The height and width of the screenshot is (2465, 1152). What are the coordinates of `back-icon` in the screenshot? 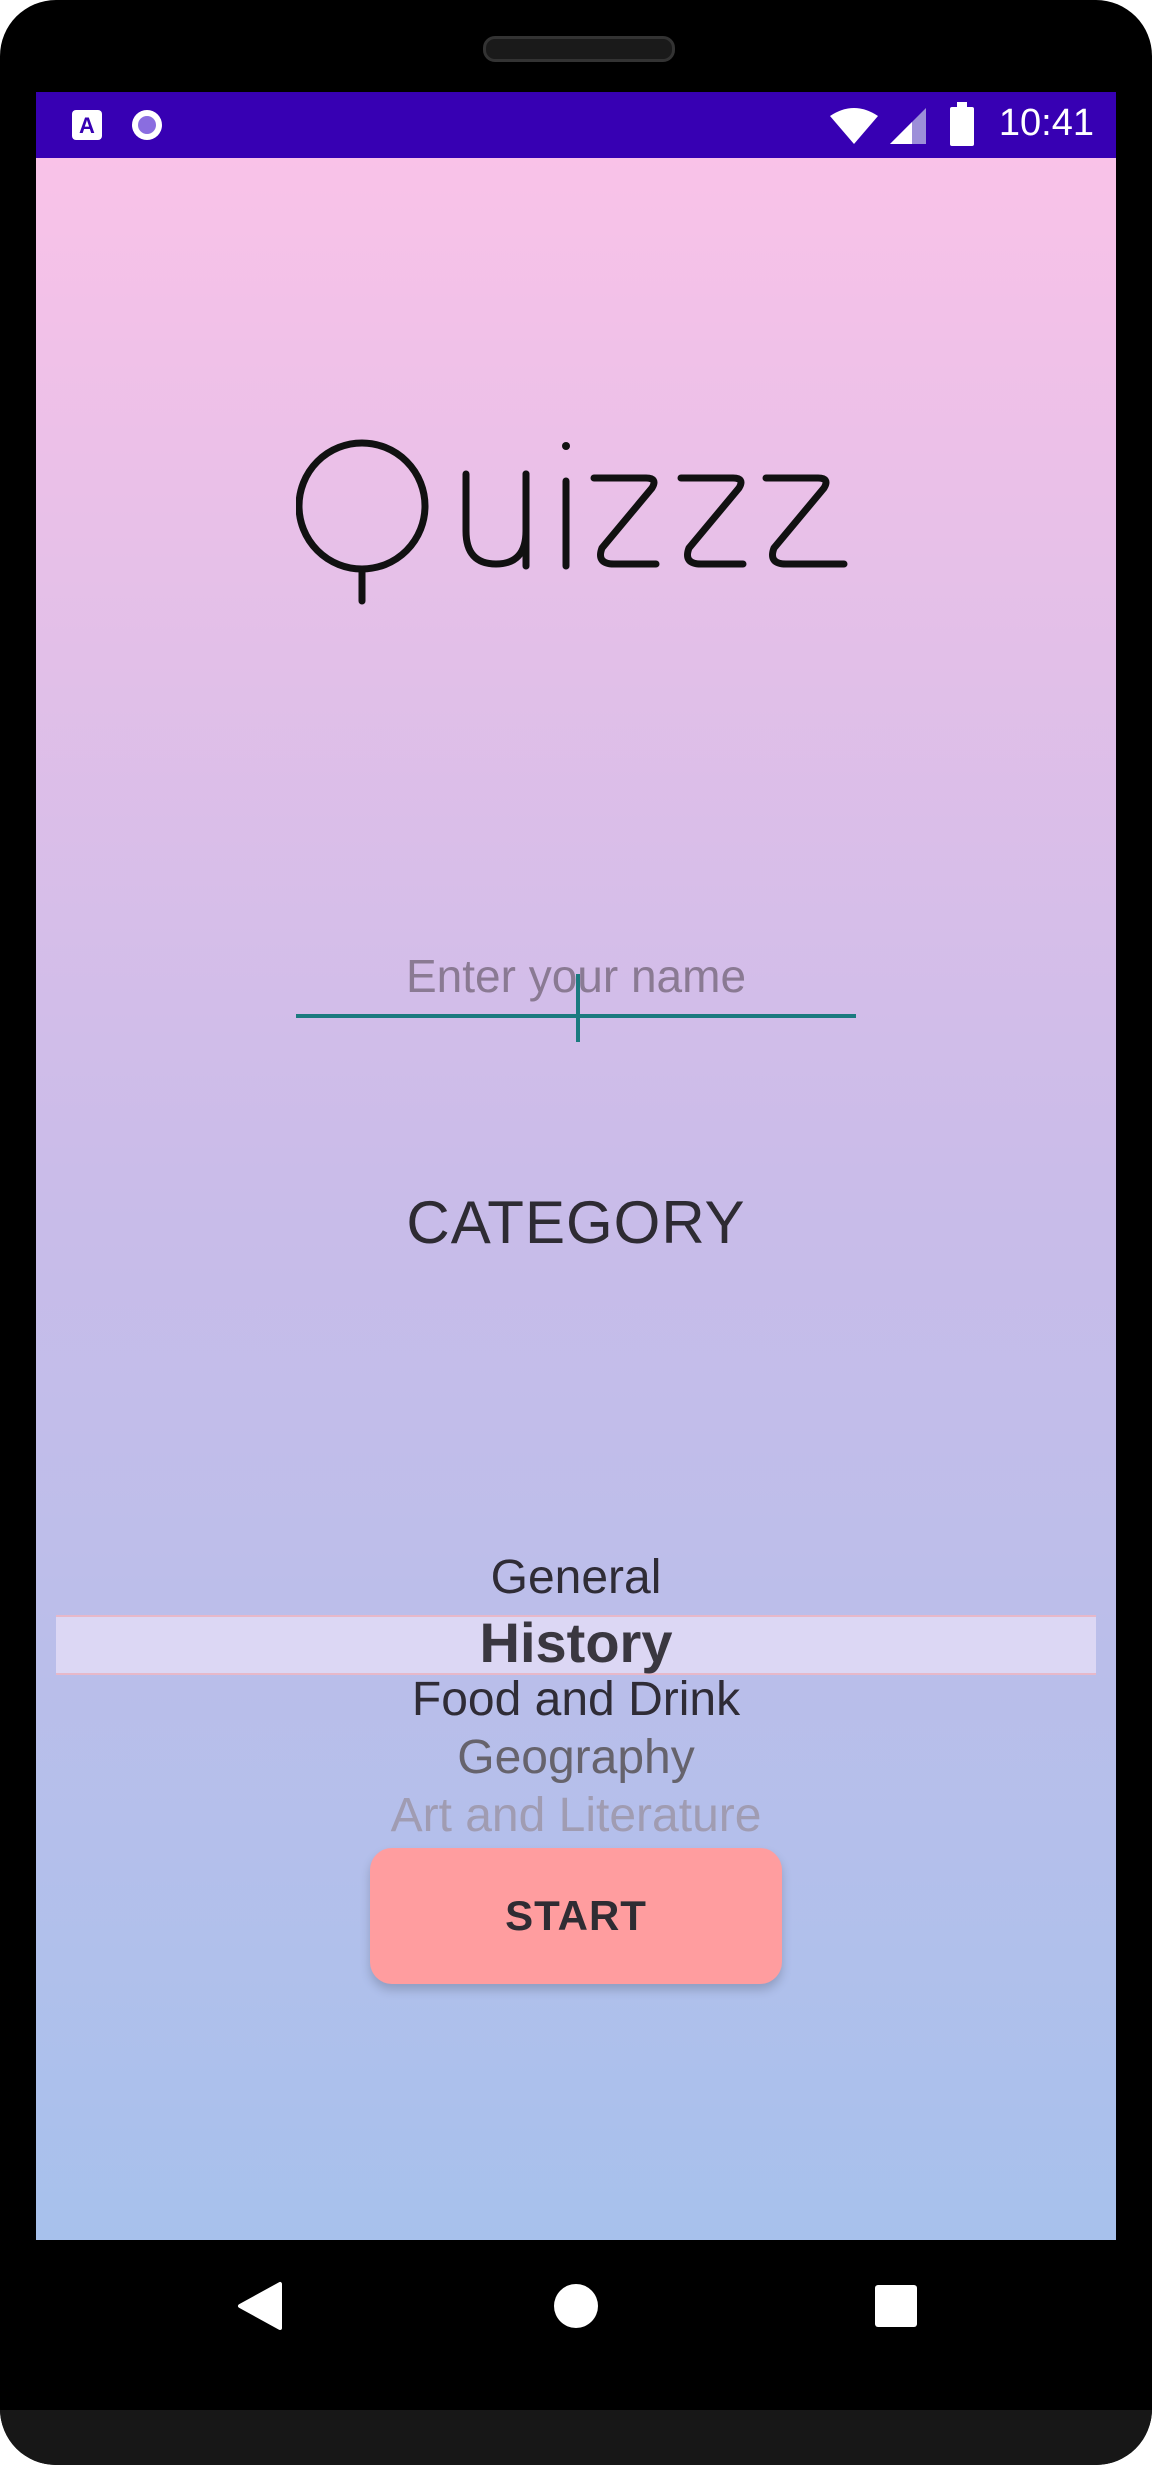 It's located at (260, 2306).